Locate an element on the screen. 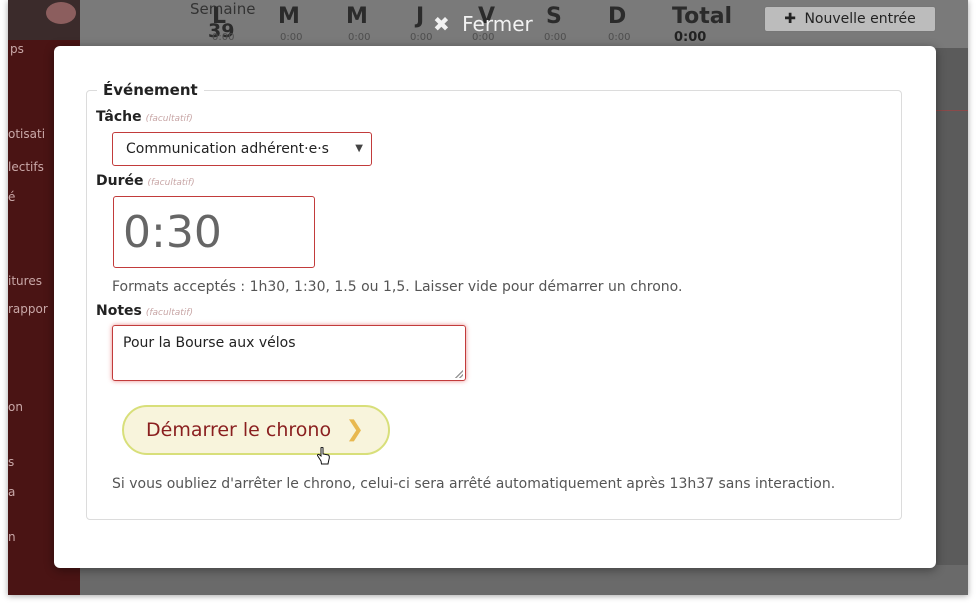 This screenshot has width=978, height=603. close-label: Fermer is located at coordinates (497, 24).